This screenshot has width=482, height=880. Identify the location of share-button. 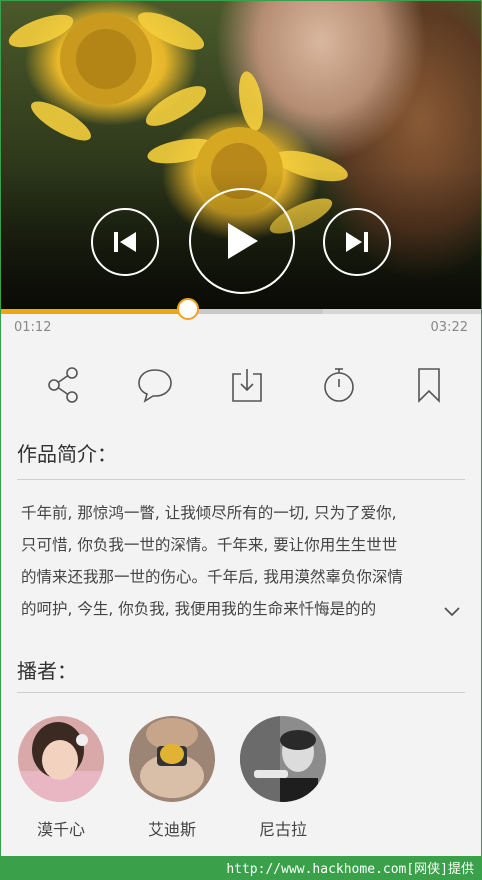
(63, 385).